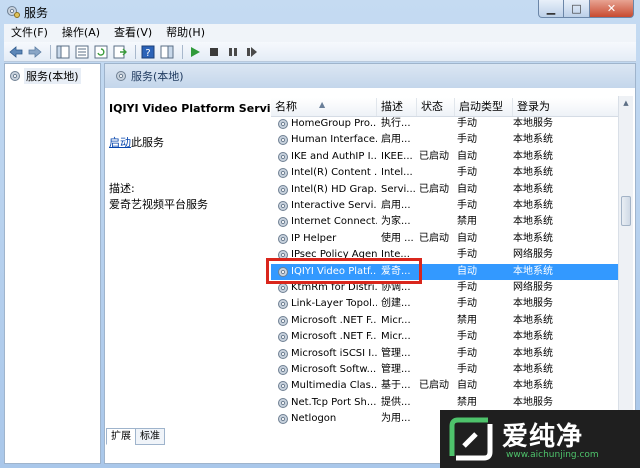  What do you see at coordinates (533, 106) in the screenshot?
I see `column-header-label: 登录为` at bounding box center [533, 106].